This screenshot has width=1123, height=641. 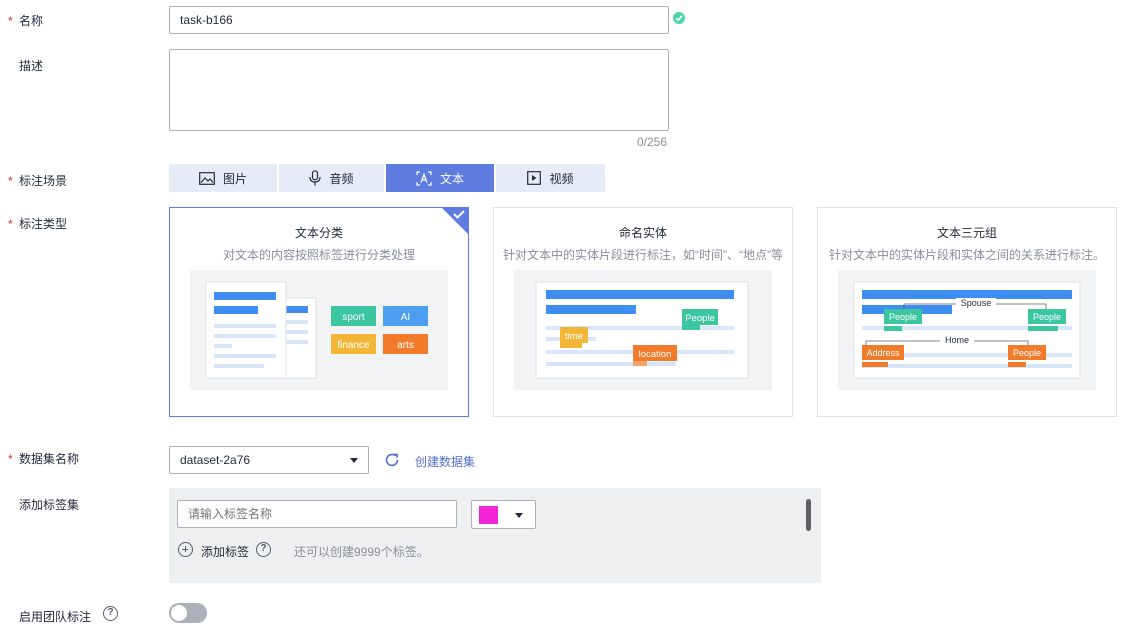 What do you see at coordinates (318, 255) in the screenshot?
I see `type-card-desc: 对文本的内容按照标签进行分类处理` at bounding box center [318, 255].